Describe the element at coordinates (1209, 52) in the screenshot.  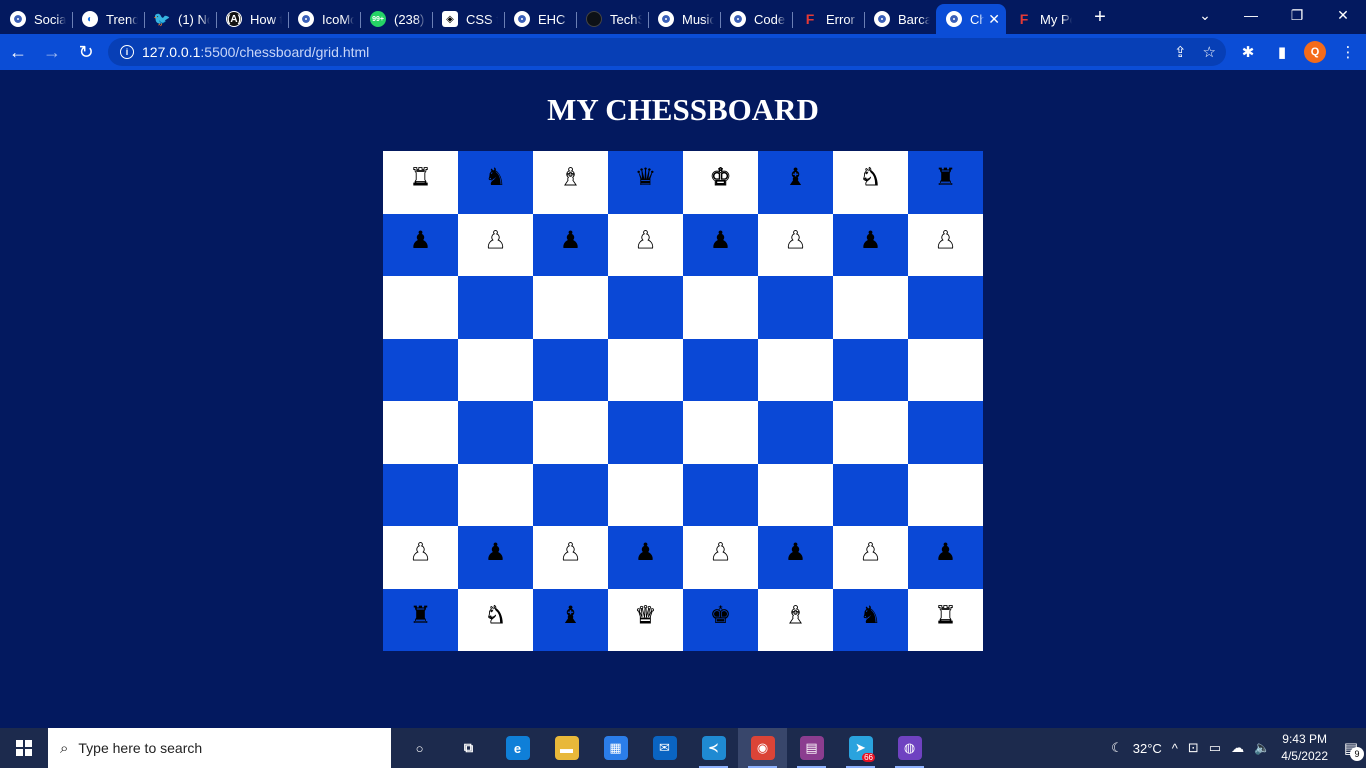
I see `bookmark-star-icon: ☆` at that location.